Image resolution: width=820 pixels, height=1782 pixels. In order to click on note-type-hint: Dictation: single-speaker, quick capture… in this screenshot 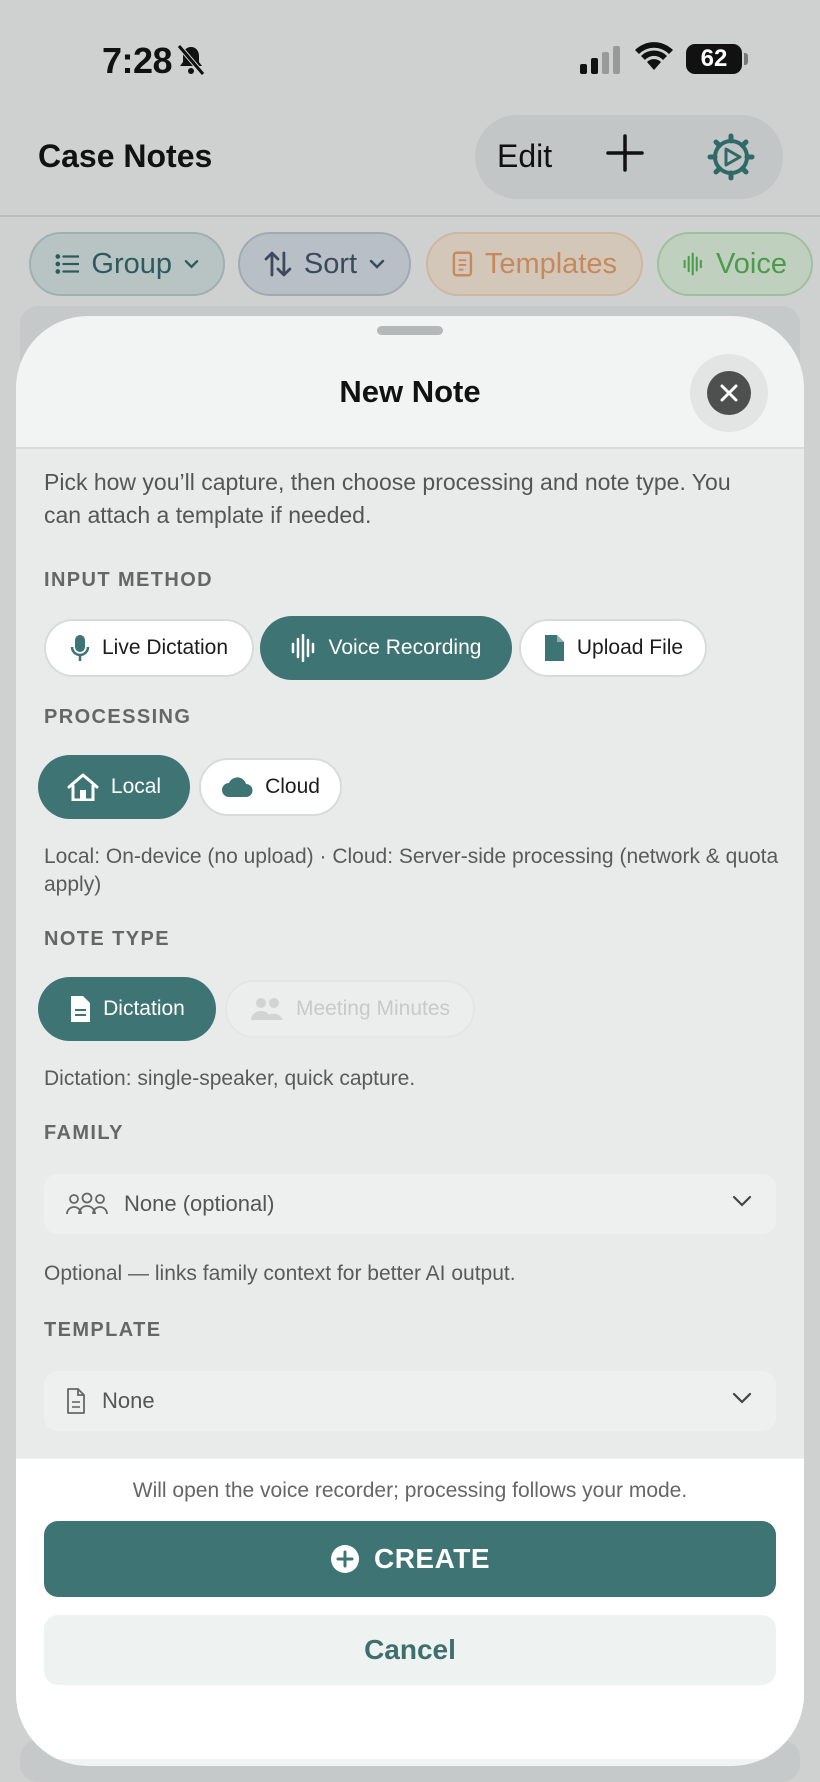, I will do `click(230, 1078)`.